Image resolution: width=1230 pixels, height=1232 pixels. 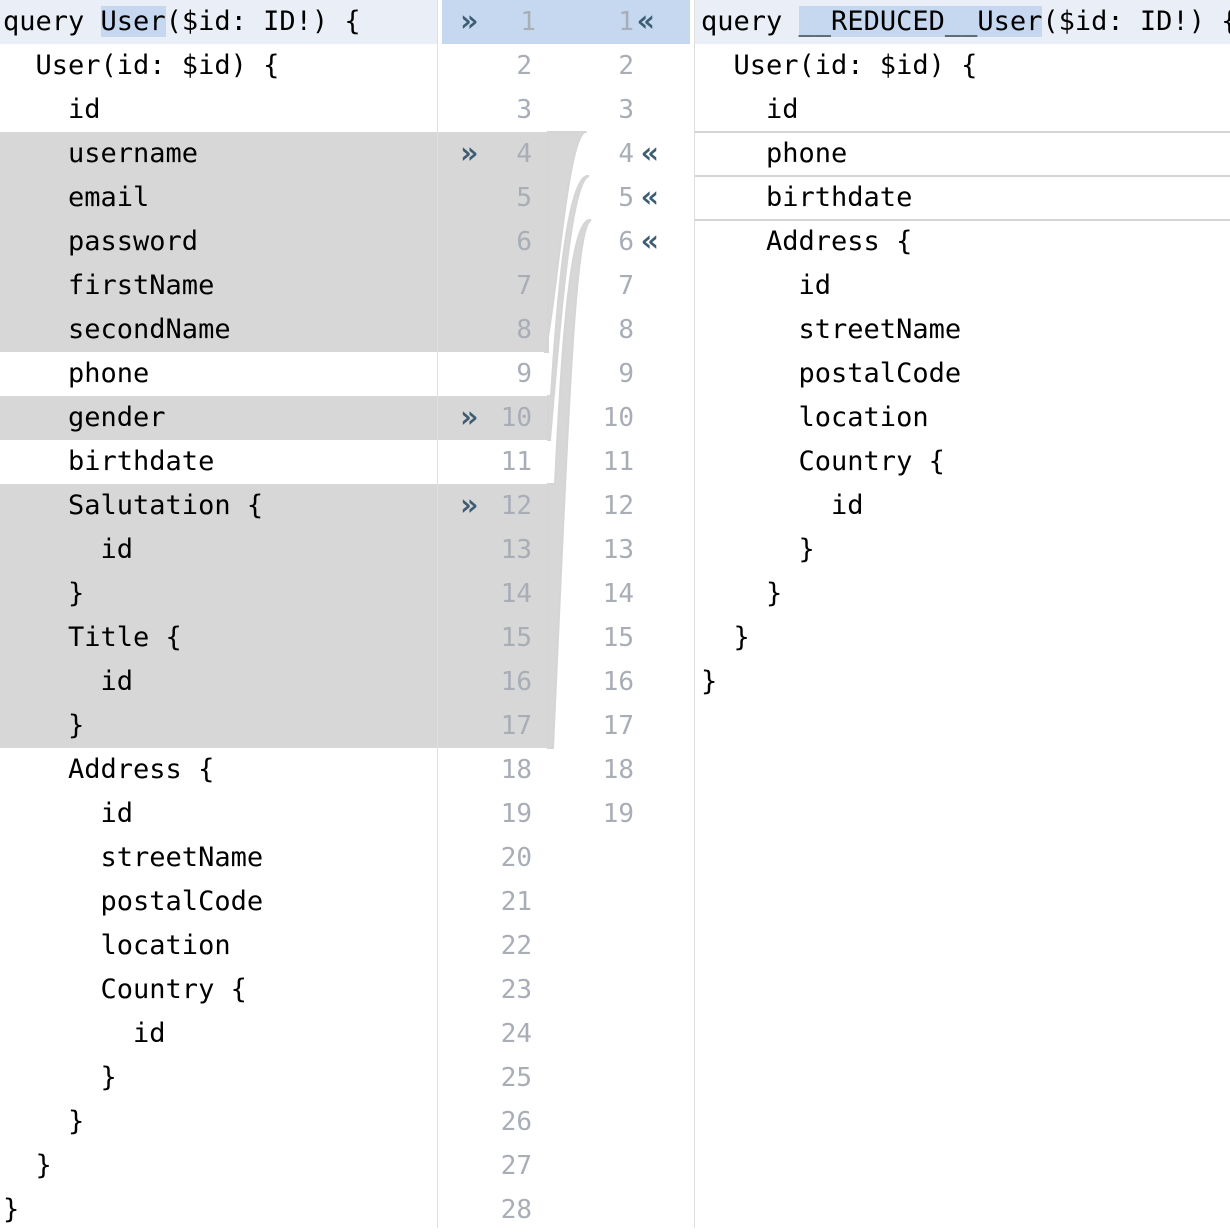 I want to click on code-line: query __REDUCED__User($id: ID!) {, so click(x=962, y=22).